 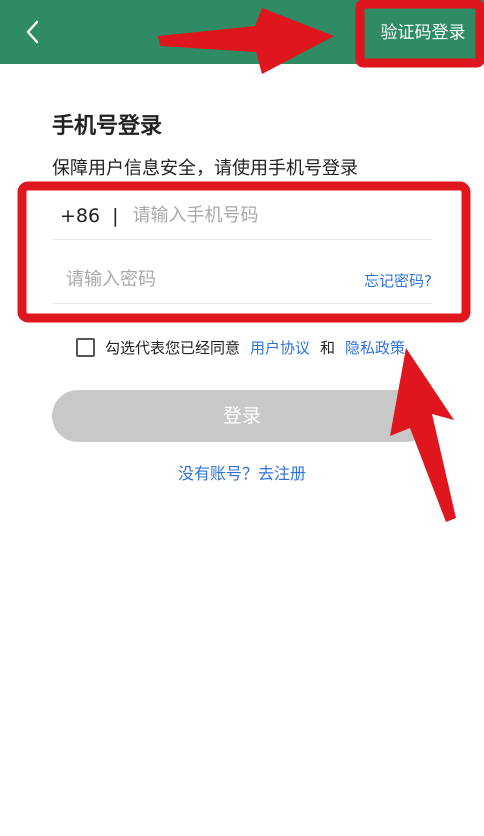 What do you see at coordinates (80, 216) in the screenshot?
I see `country-code: +86` at bounding box center [80, 216].